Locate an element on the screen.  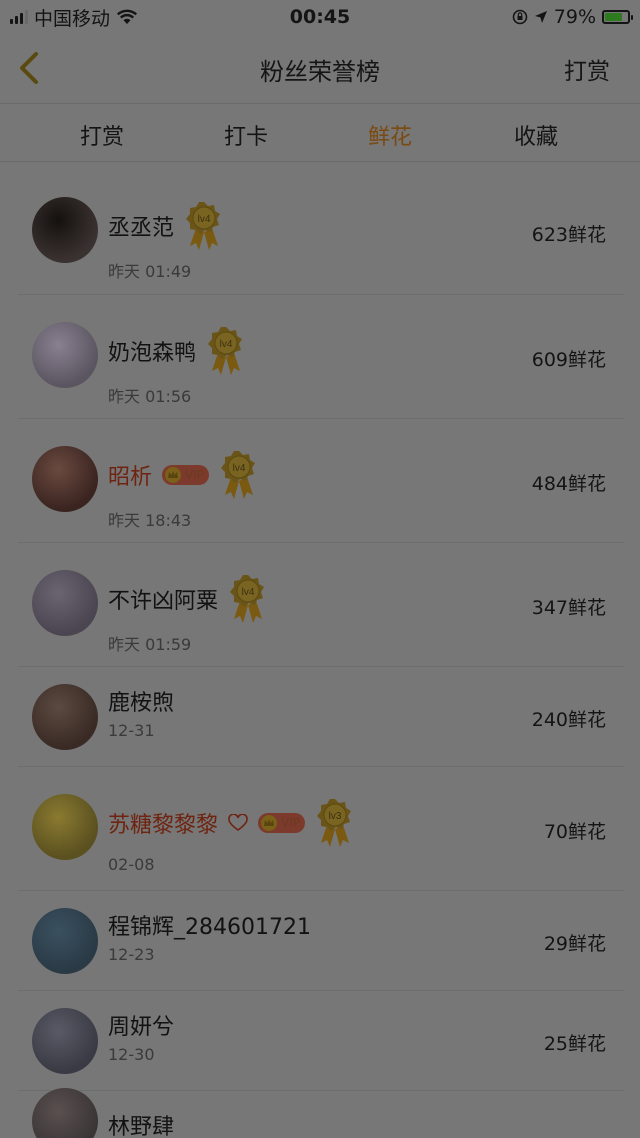
name-line: 丞丞范 lv4 is located at coordinates (166, 226).